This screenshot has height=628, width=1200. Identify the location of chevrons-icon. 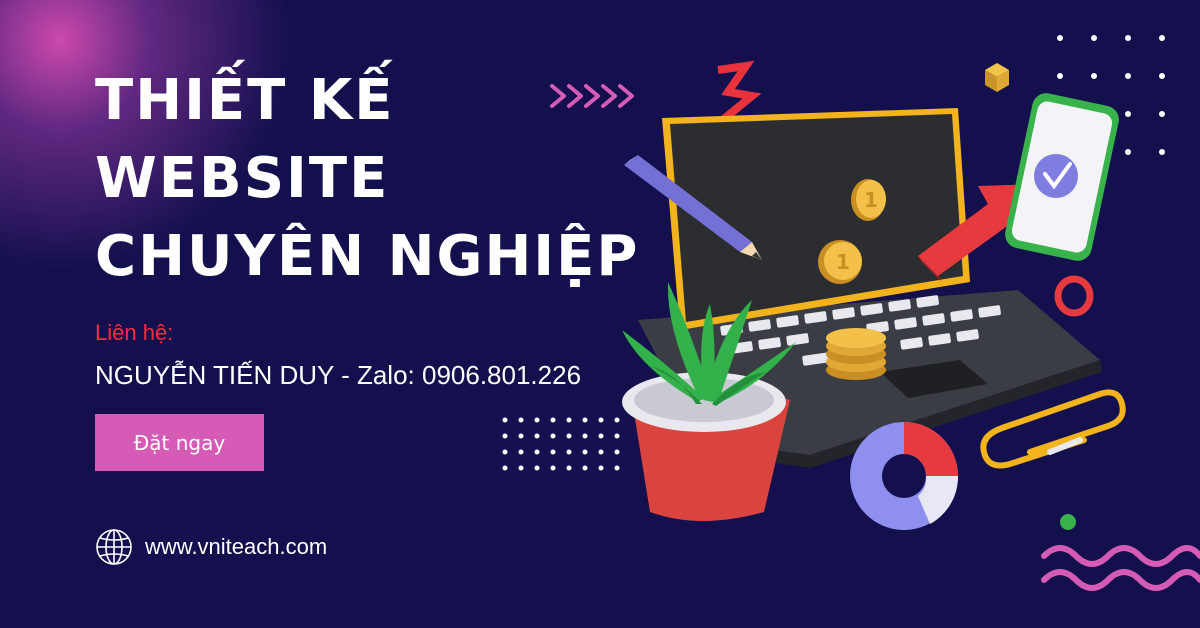
(592, 96).